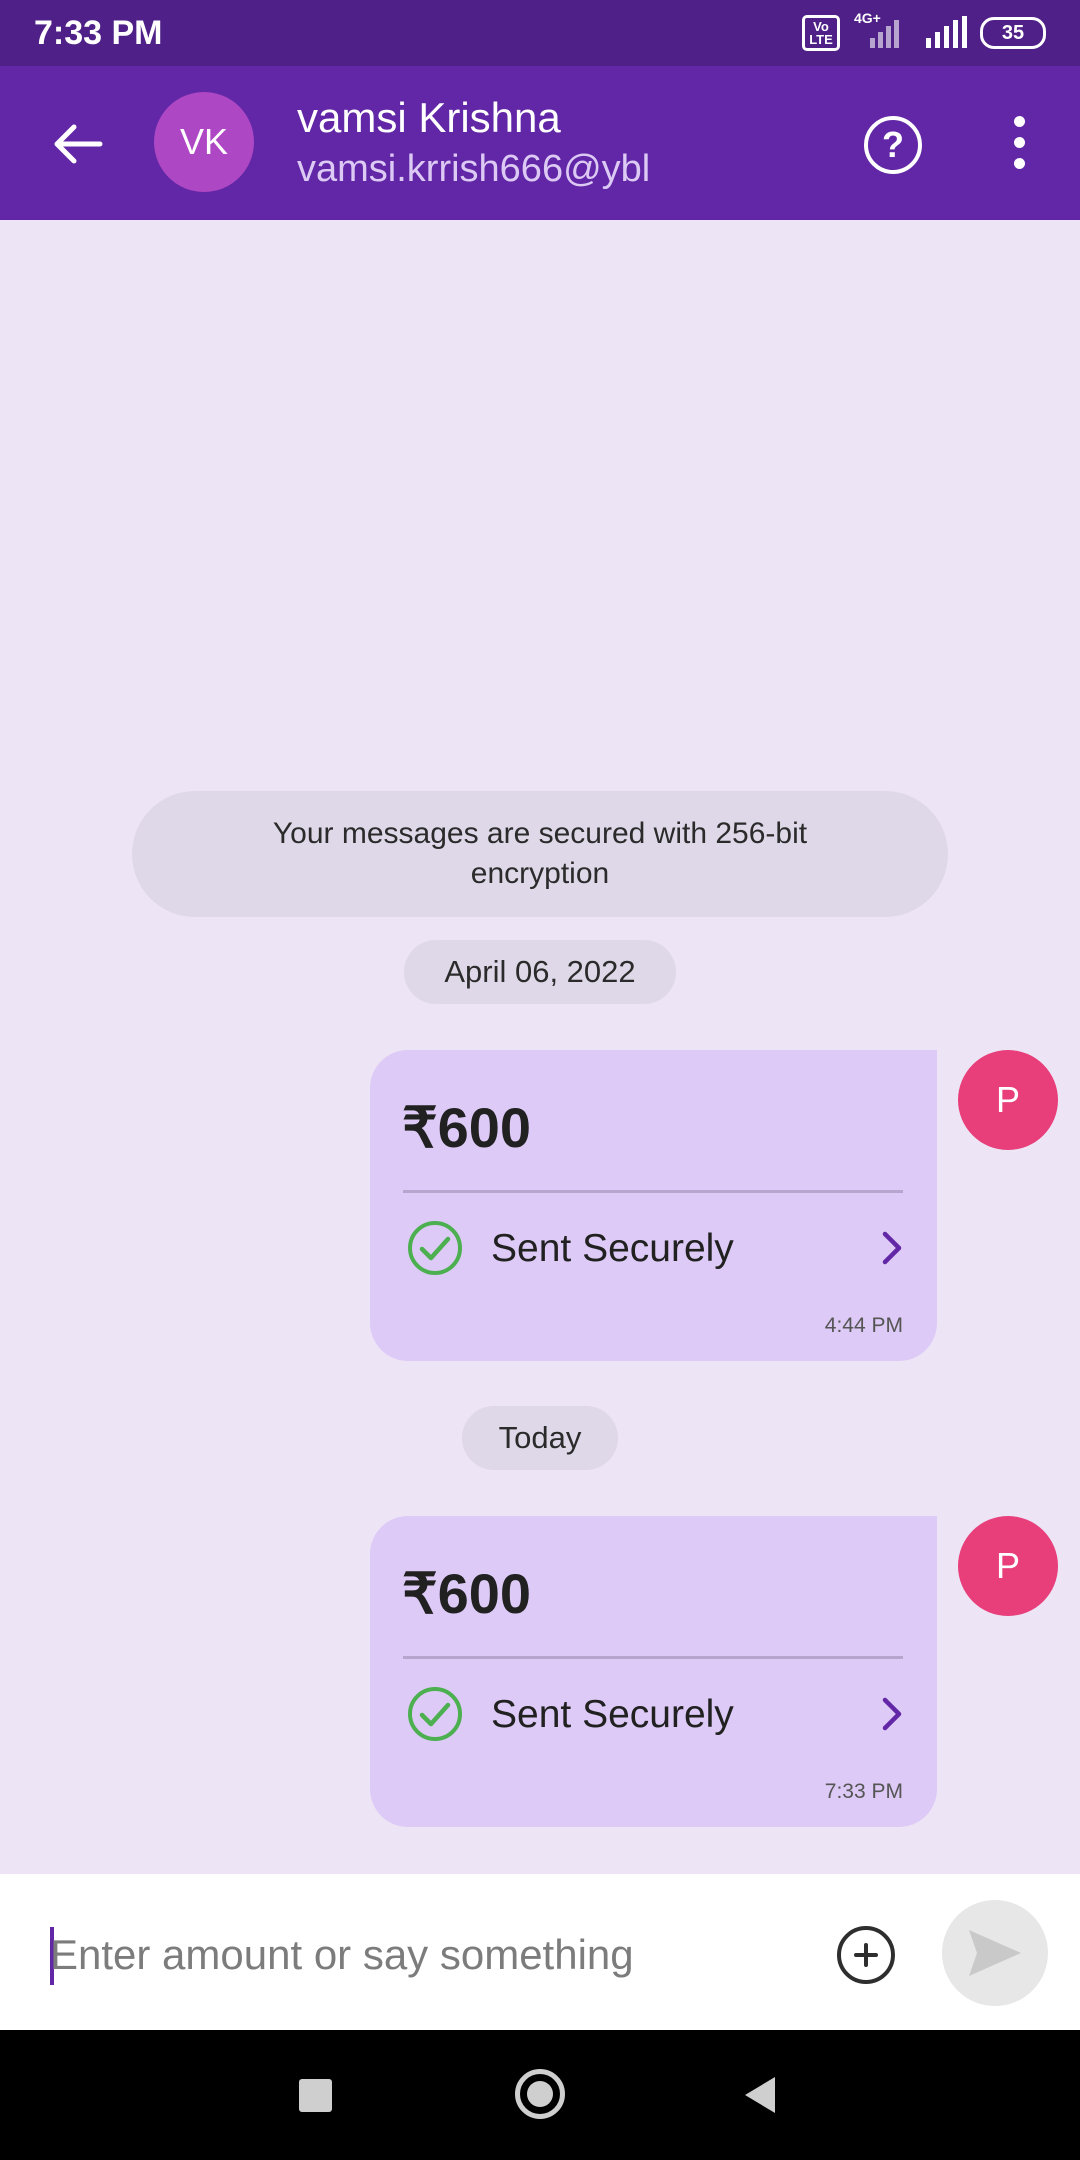  I want to click on question-circle-icon: ?, so click(893, 144).